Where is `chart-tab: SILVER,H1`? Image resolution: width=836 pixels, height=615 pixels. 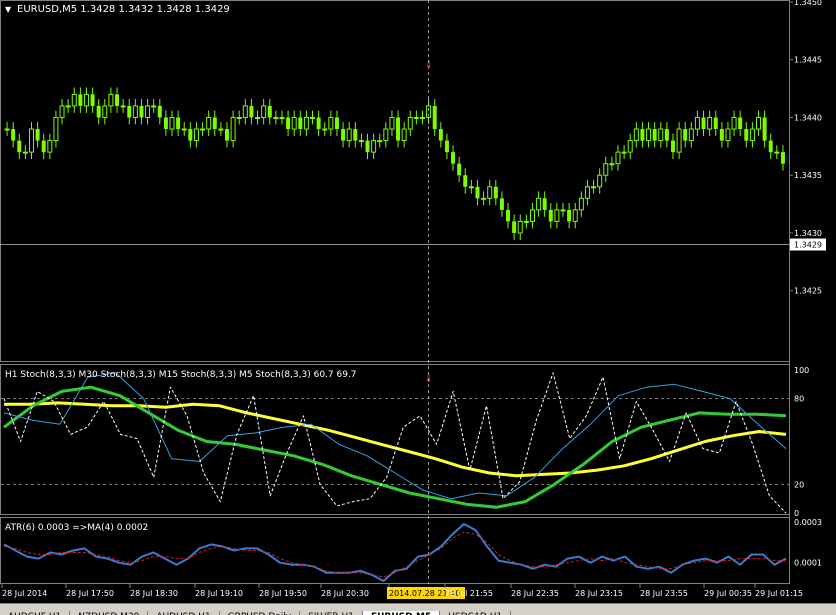
chart-tab: SILVER,H1 is located at coordinates (331, 613).